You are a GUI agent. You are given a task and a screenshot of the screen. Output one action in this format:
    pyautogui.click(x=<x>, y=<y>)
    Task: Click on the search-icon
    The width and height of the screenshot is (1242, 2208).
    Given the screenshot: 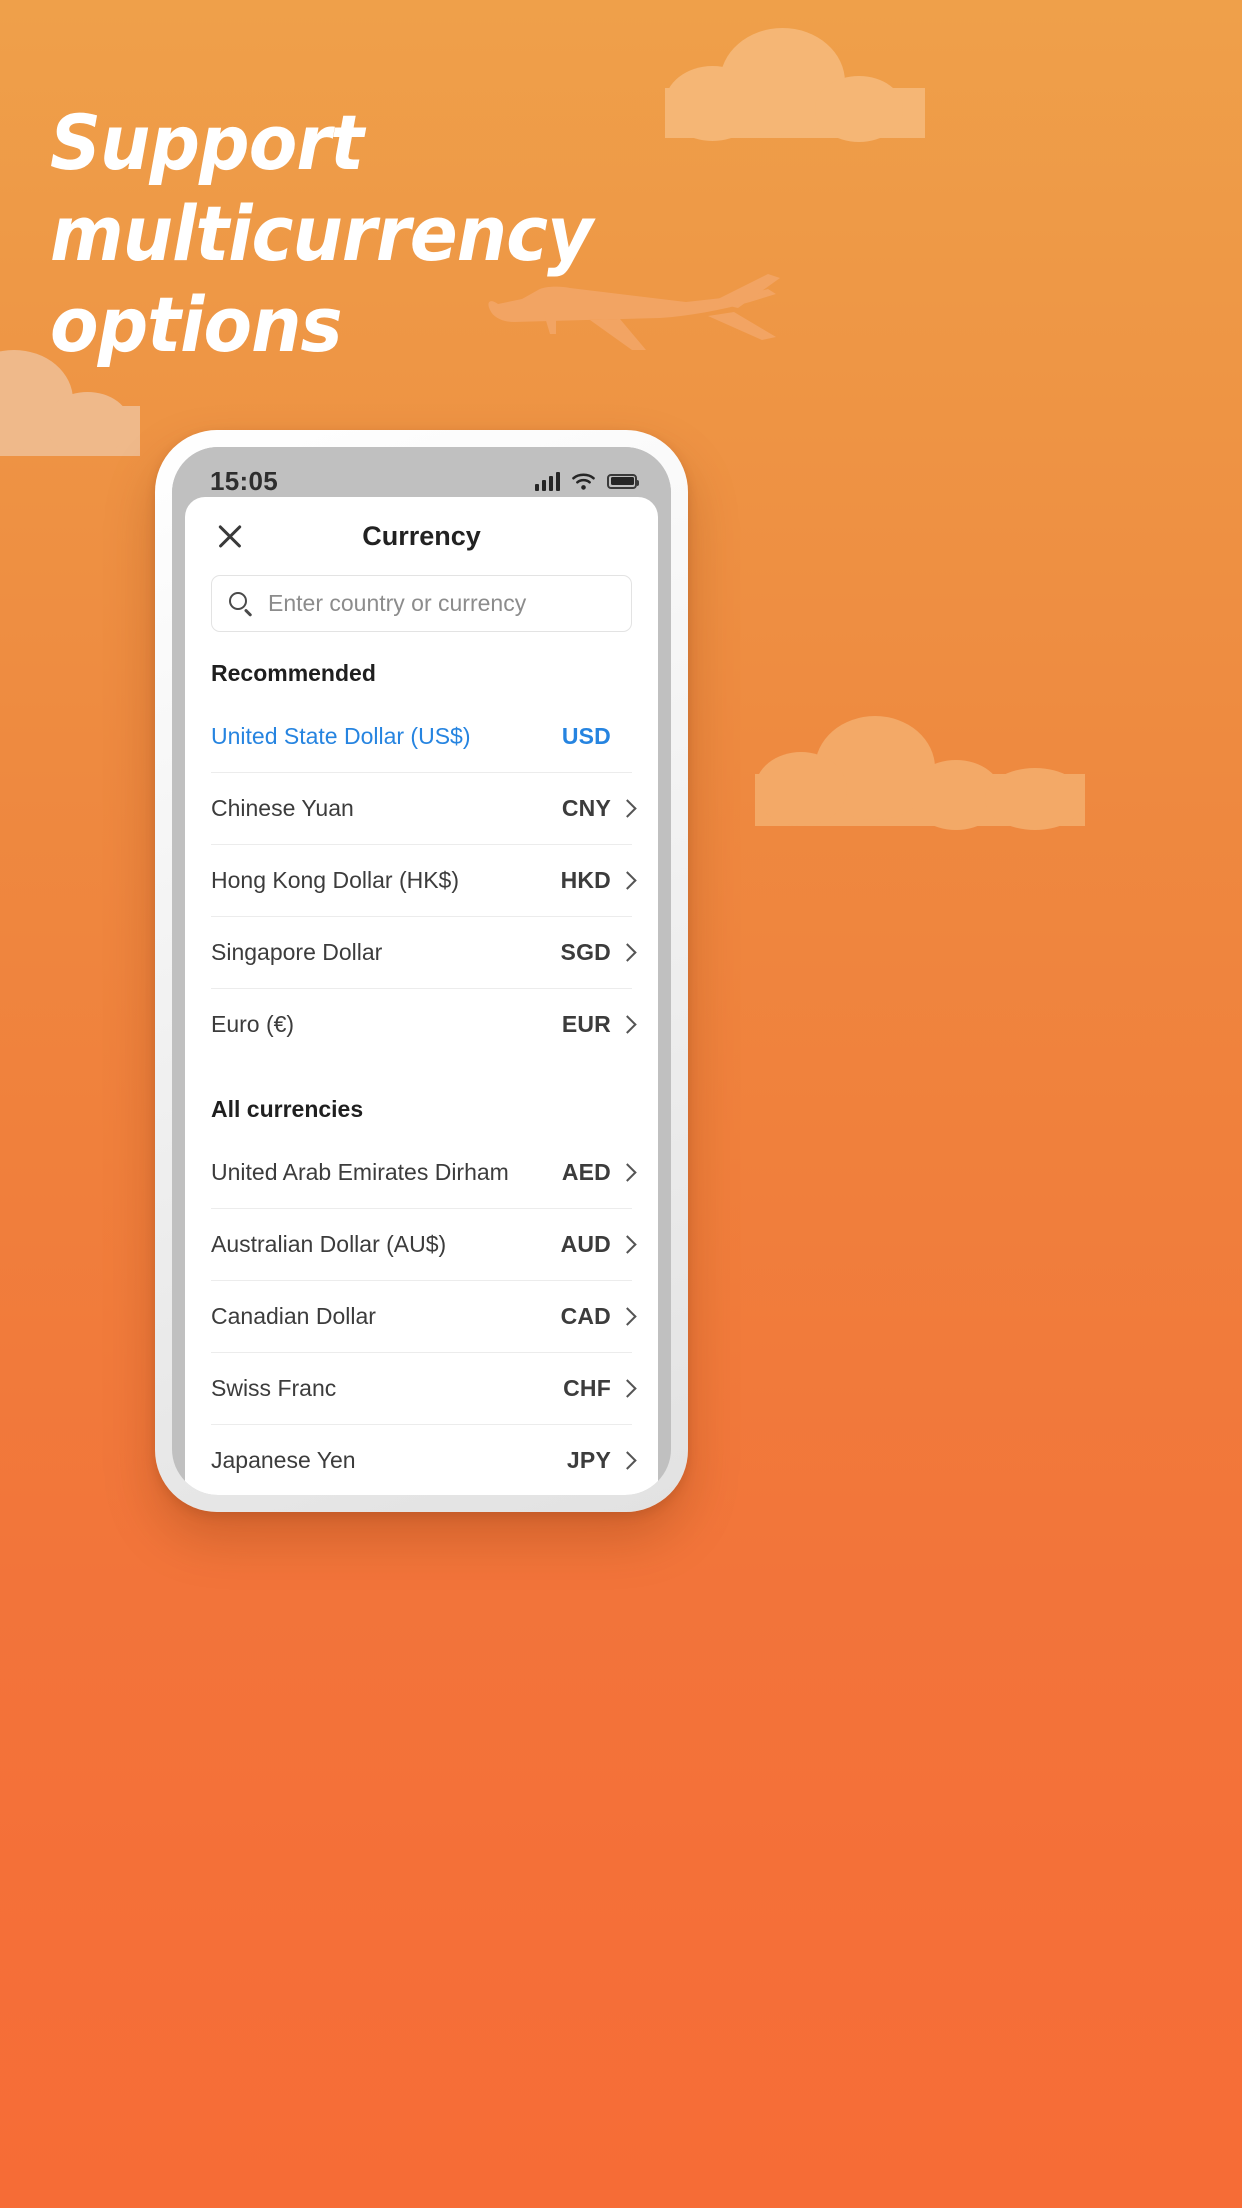 What is the action you would take?
    pyautogui.click(x=241, y=604)
    